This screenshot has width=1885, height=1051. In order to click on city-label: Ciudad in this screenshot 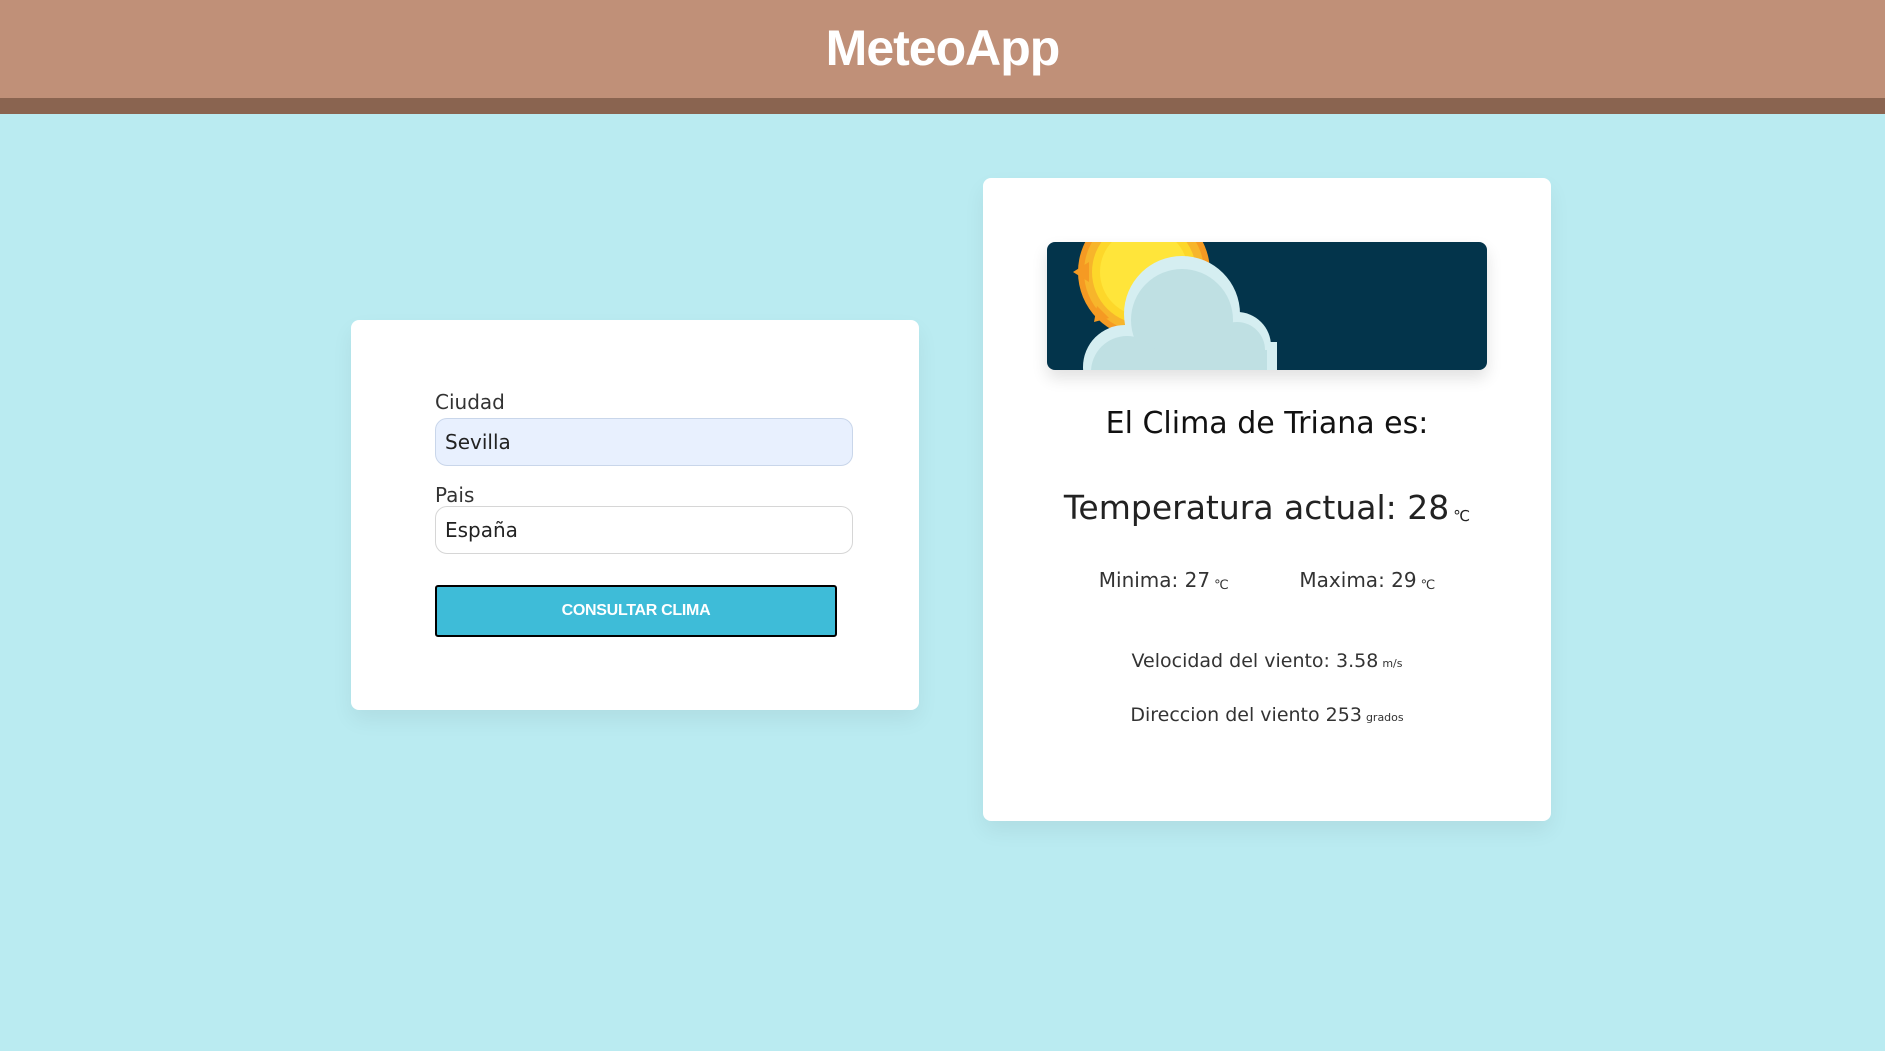, I will do `click(470, 402)`.